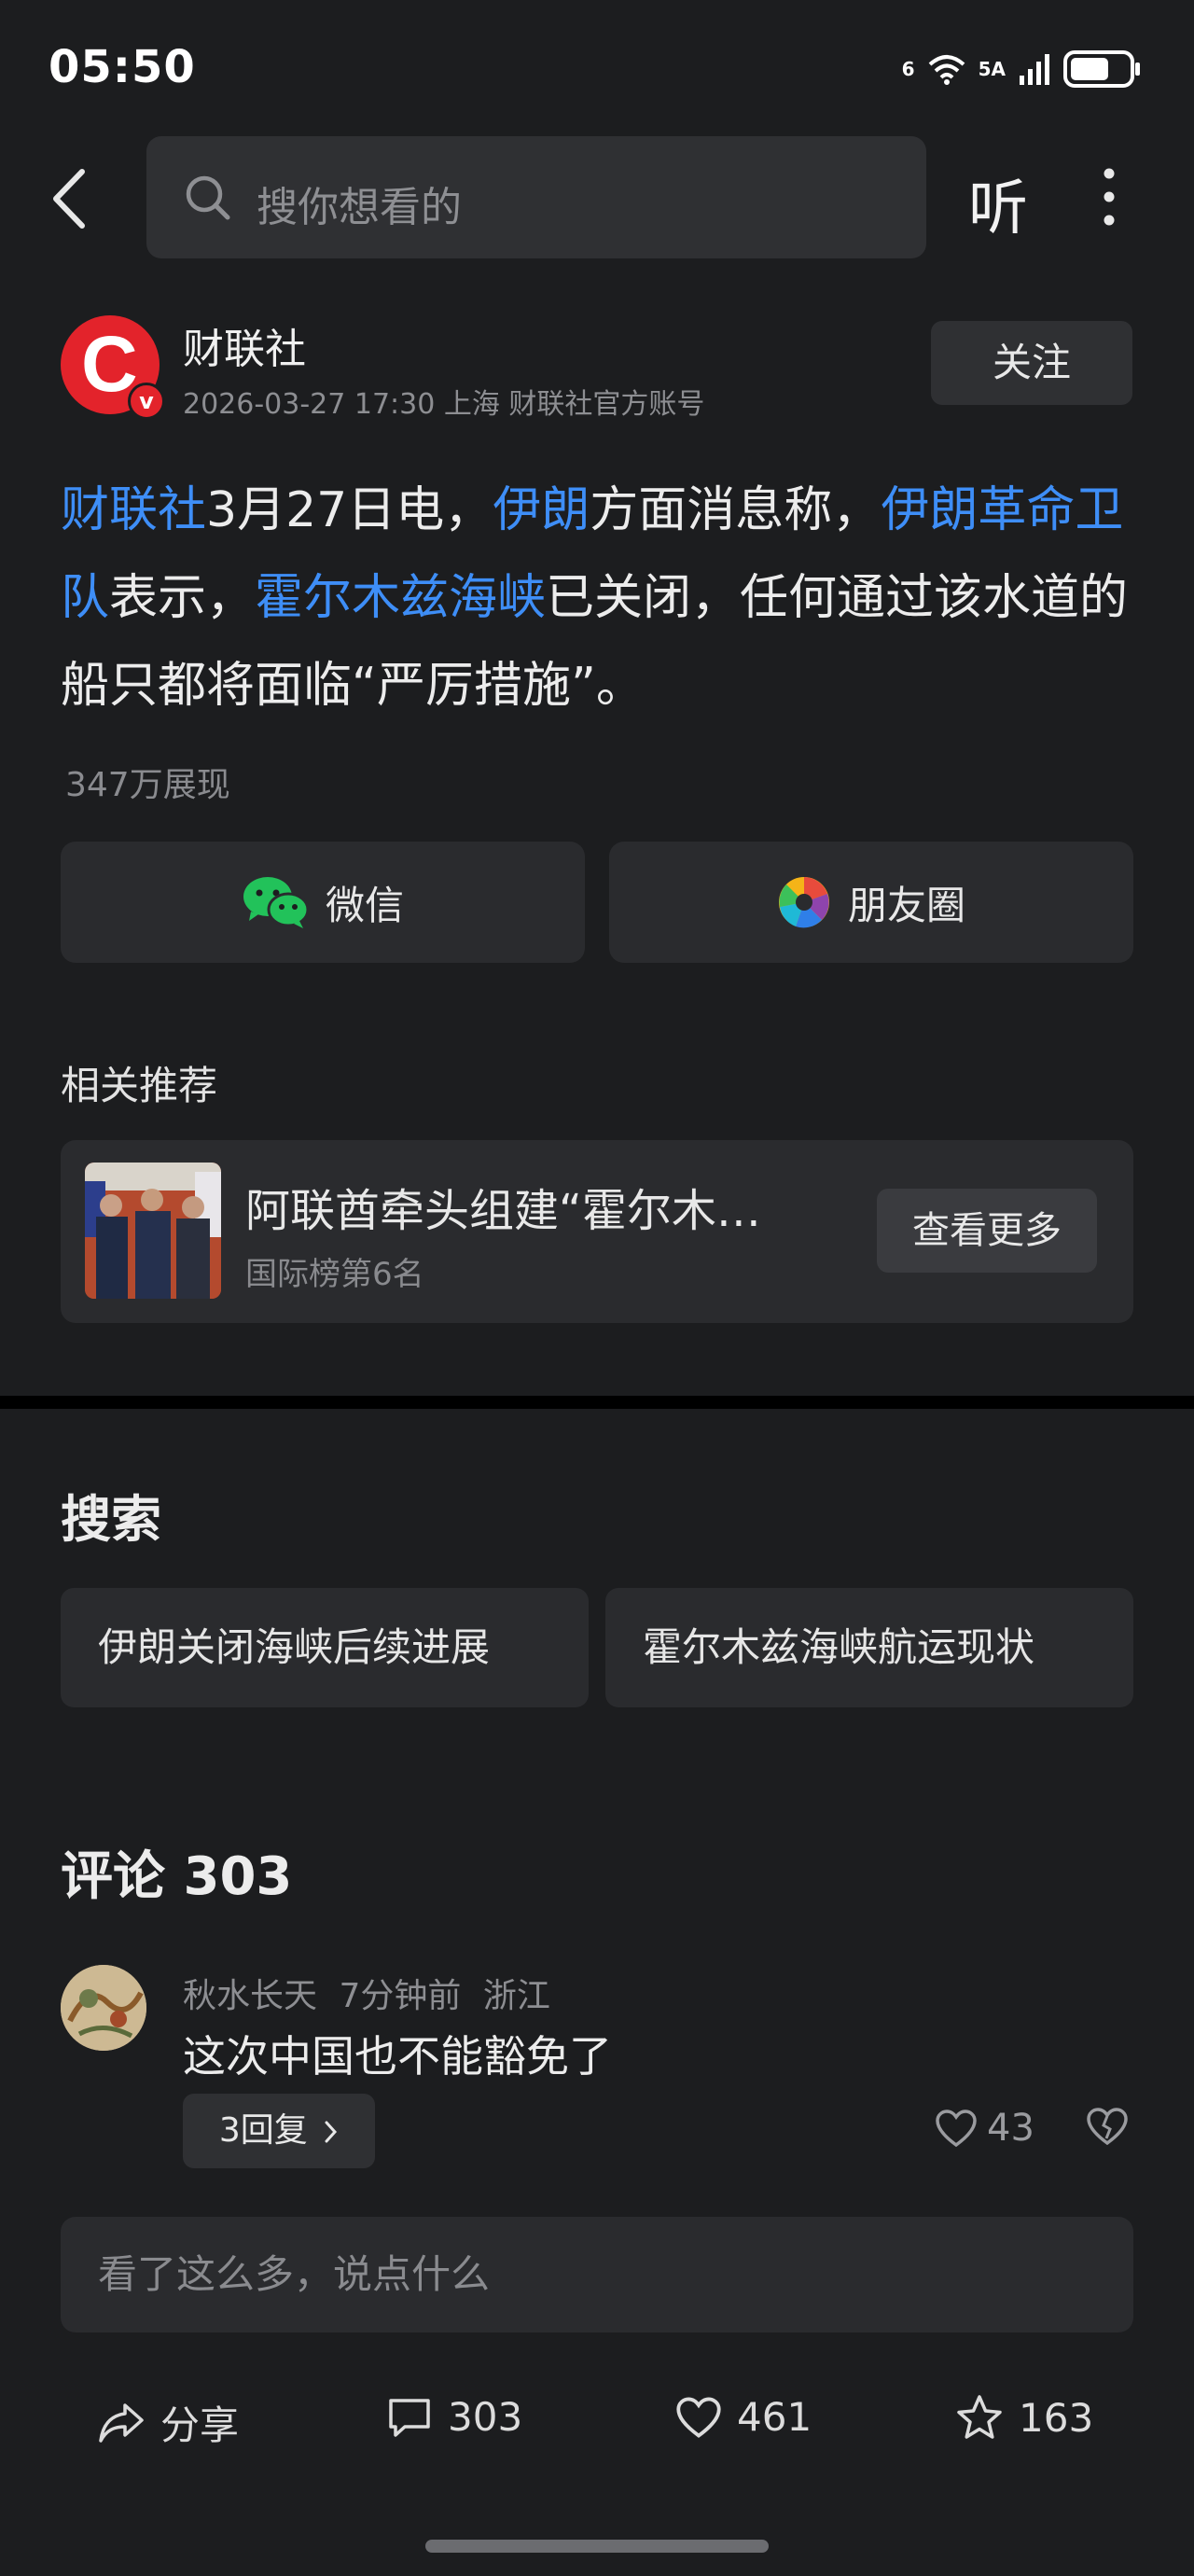 This screenshot has height=2576, width=1194. I want to click on author-avatar: C v, so click(113, 367).